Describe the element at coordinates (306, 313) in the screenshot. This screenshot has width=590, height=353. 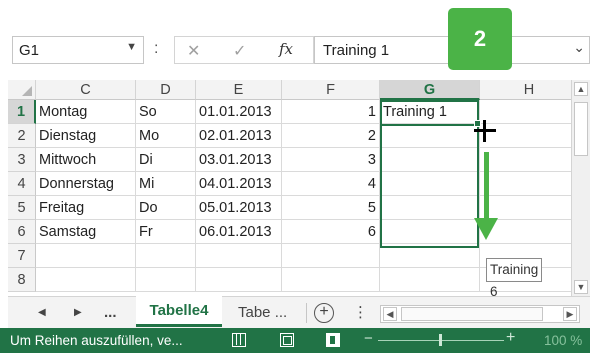
I see `tab-divider` at that location.